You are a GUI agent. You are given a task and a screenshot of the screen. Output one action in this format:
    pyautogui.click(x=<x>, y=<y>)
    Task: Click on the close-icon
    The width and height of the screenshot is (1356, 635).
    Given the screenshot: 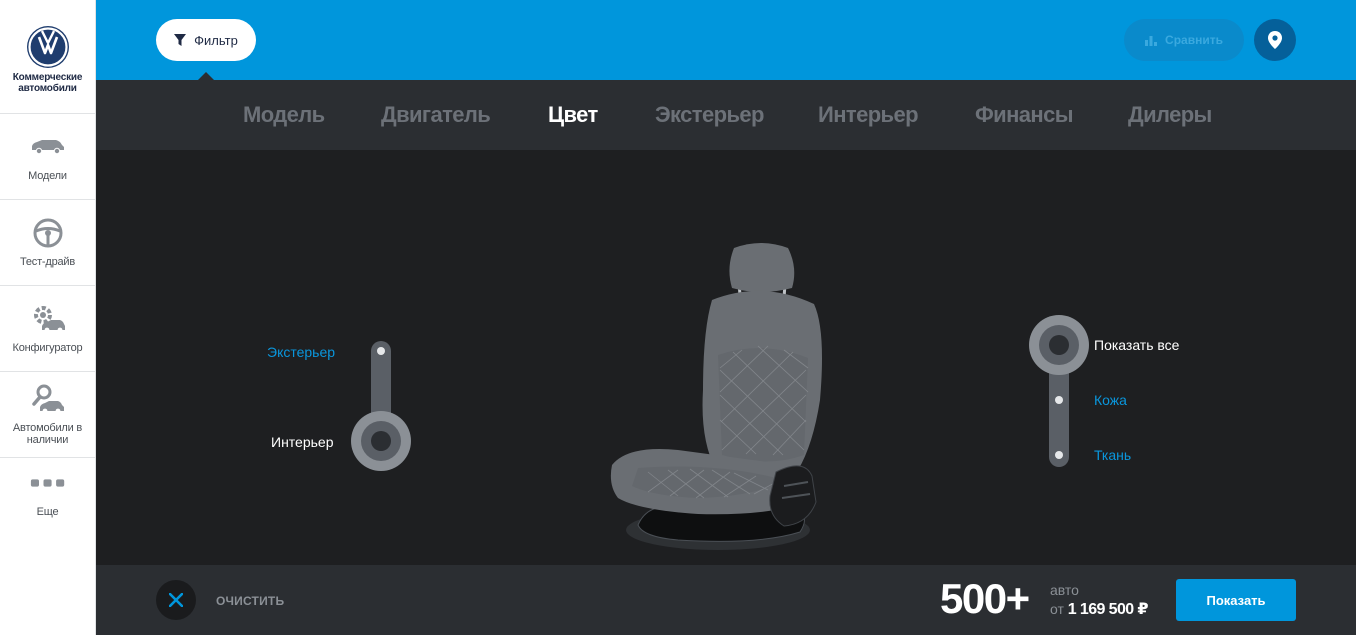 What is the action you would take?
    pyautogui.click(x=176, y=600)
    